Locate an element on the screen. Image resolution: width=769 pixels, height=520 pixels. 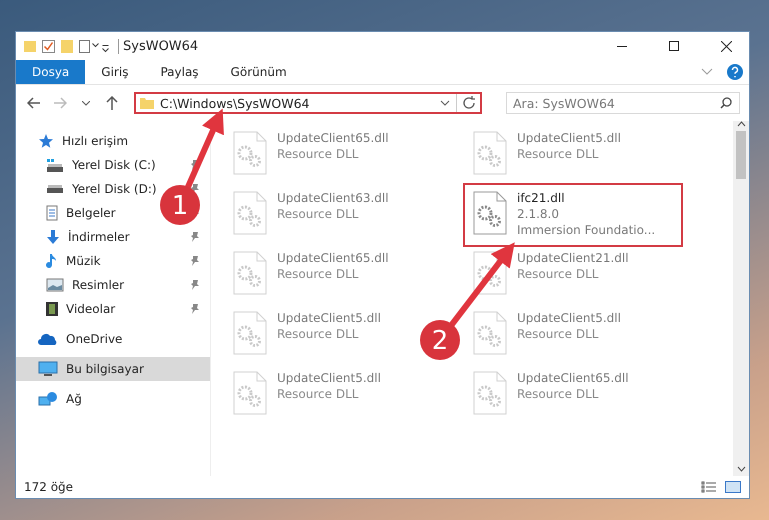
up-arrow-icon is located at coordinates (112, 103).